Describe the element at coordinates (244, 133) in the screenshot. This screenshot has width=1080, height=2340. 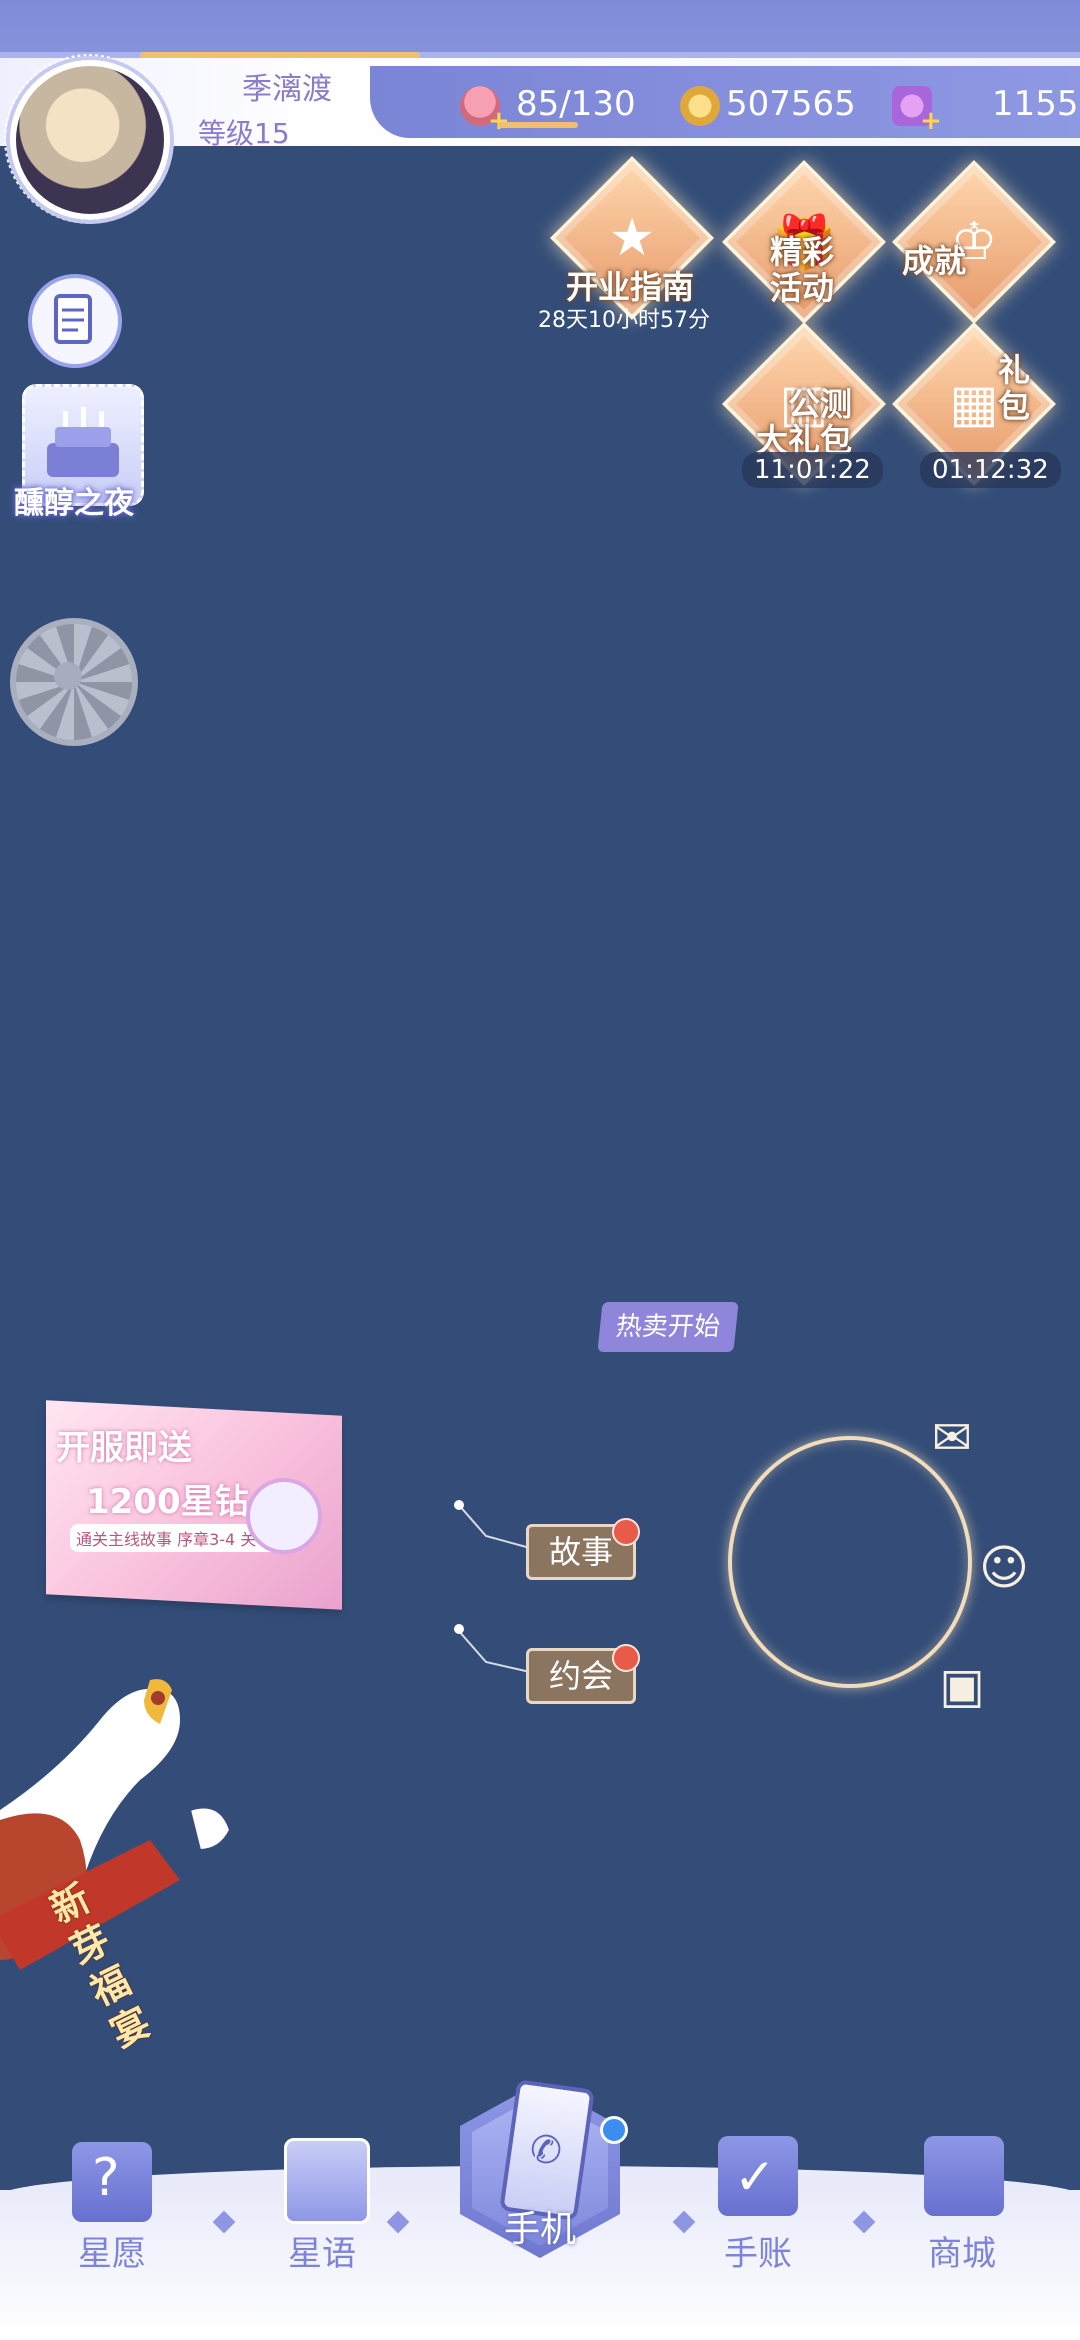
I see `player-level: 等级15` at that location.